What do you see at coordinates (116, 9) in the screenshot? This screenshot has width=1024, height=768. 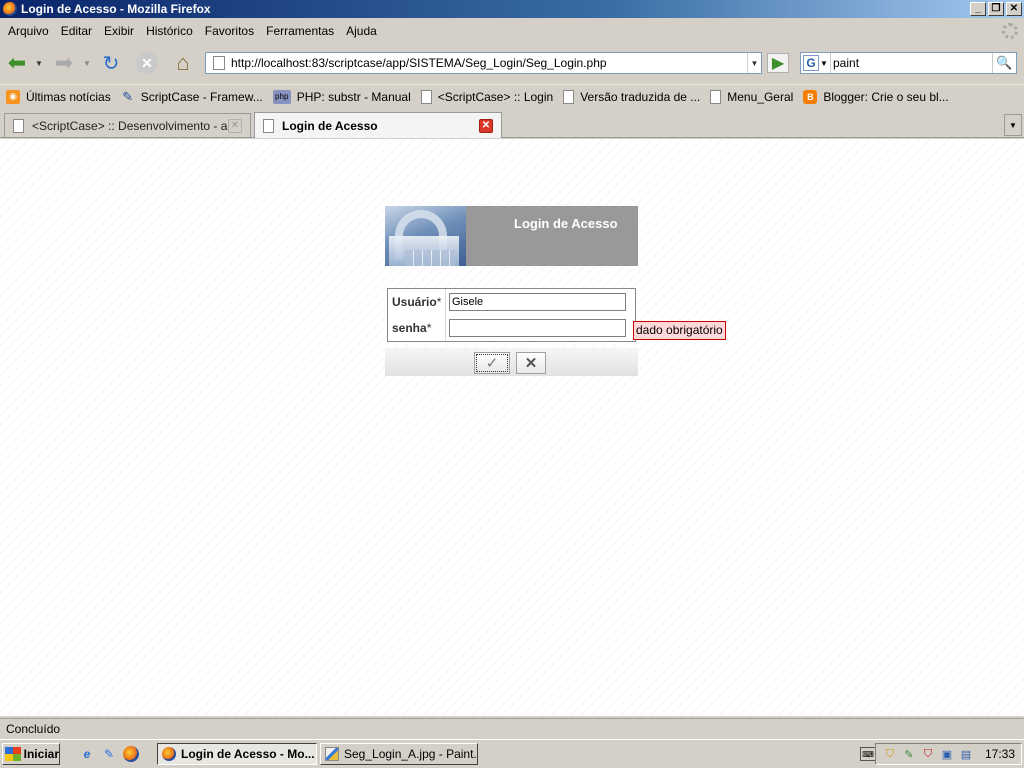 I see `window-title: Login de Acesso - Mozilla Firefox` at bounding box center [116, 9].